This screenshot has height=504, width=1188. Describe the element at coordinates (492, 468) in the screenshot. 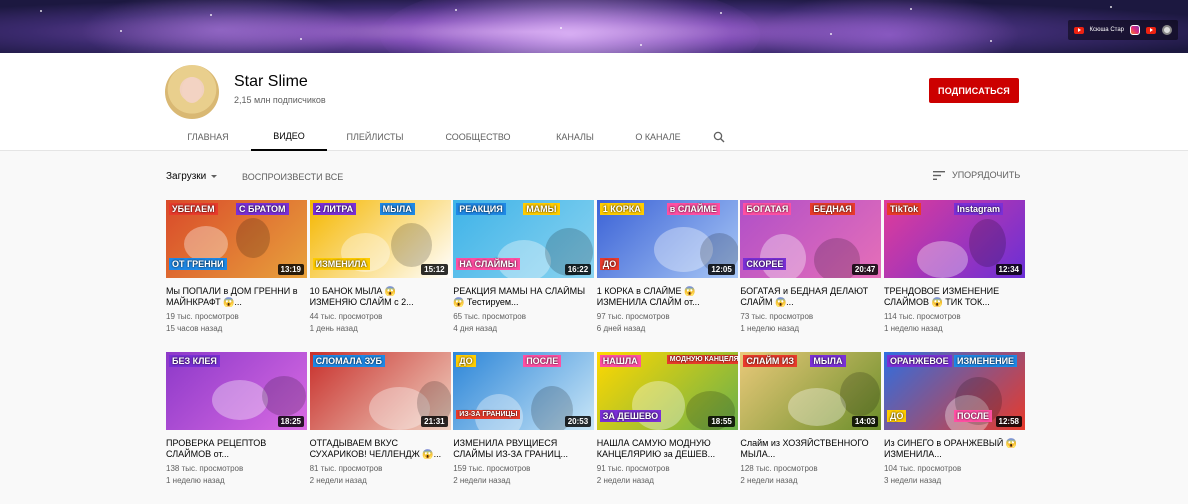

I see `video-views: 159 тыс. просмотров` at that location.